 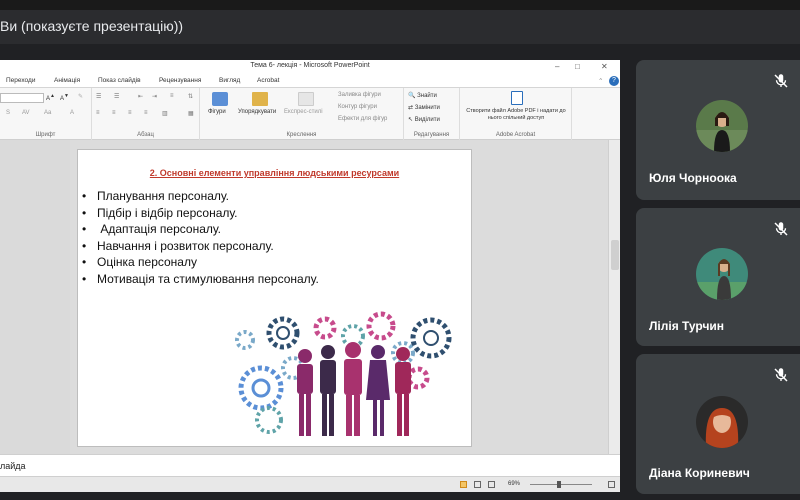 What do you see at coordinates (431, 135) in the screenshot?
I see `editing-group-label: Редагування` at bounding box center [431, 135].